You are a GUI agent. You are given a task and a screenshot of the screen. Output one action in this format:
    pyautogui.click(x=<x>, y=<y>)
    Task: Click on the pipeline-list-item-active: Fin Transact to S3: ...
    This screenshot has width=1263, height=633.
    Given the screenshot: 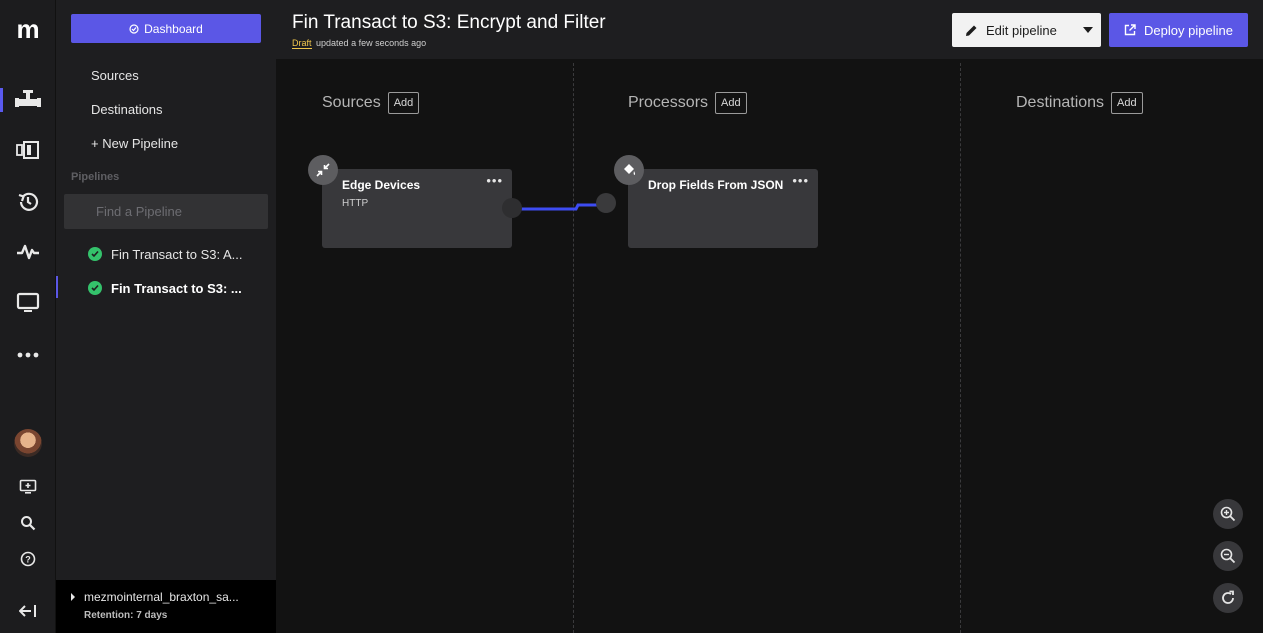 What is the action you would take?
    pyautogui.click(x=166, y=288)
    